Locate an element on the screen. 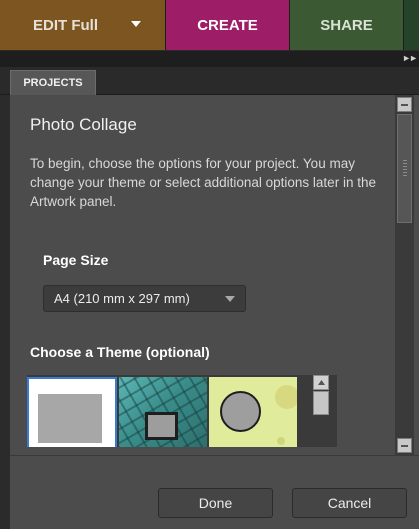  scroll-down-icon is located at coordinates (404, 445).